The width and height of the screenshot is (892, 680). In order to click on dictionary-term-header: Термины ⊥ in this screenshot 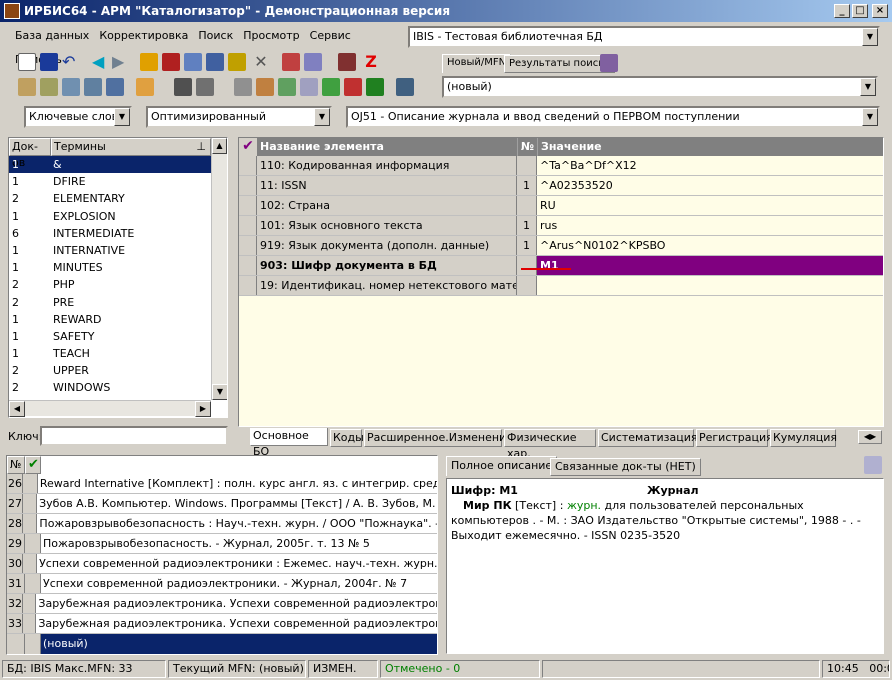, I will do `click(131, 147)`.